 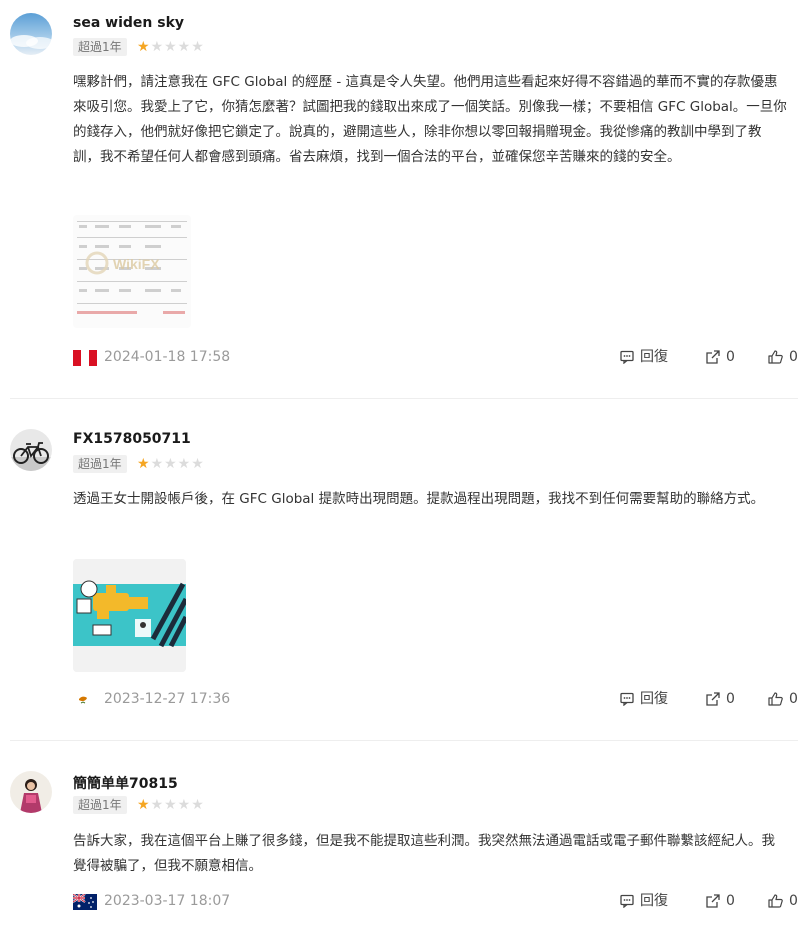 I want to click on peru-flag-icon, so click(x=85, y=358).